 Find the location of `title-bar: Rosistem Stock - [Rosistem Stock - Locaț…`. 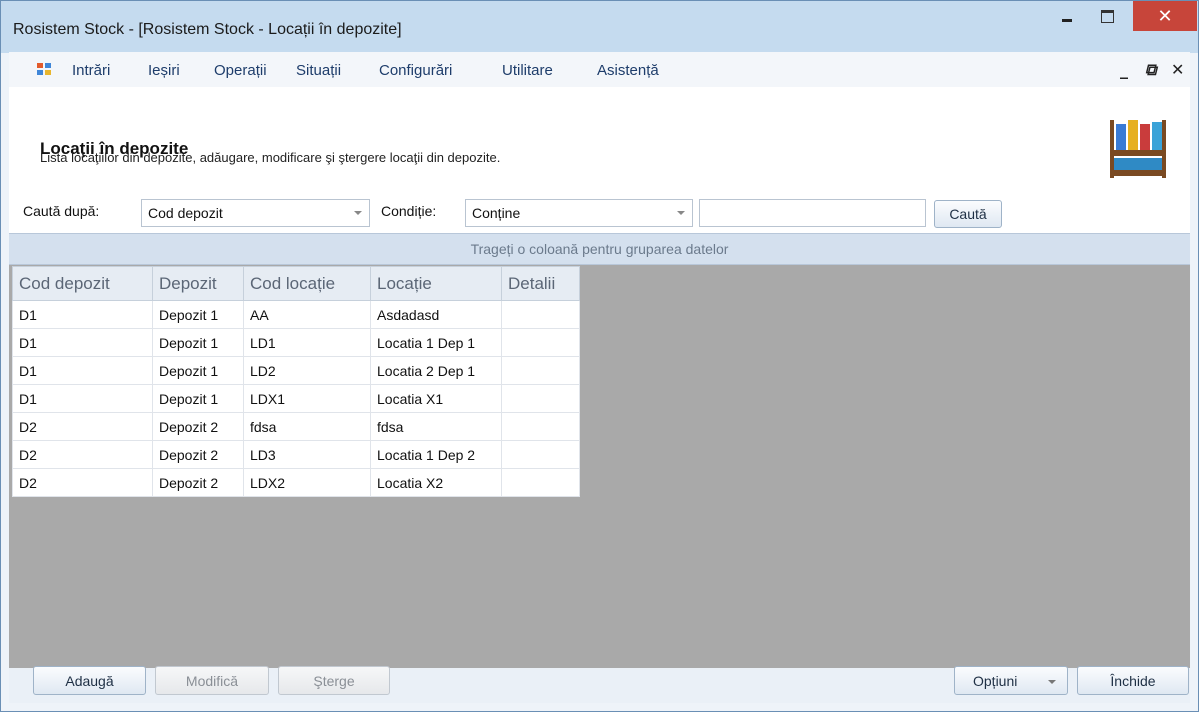

title-bar: Rosistem Stock - [Rosistem Stock - Locaț… is located at coordinates (599, 27).